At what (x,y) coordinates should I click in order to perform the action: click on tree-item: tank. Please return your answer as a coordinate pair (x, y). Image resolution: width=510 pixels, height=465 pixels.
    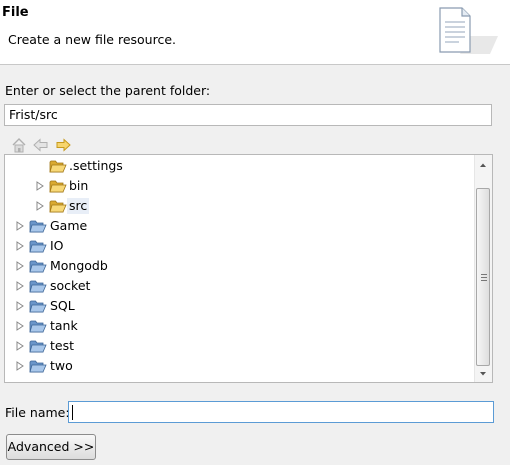
    Looking at the image, I should click on (240, 326).